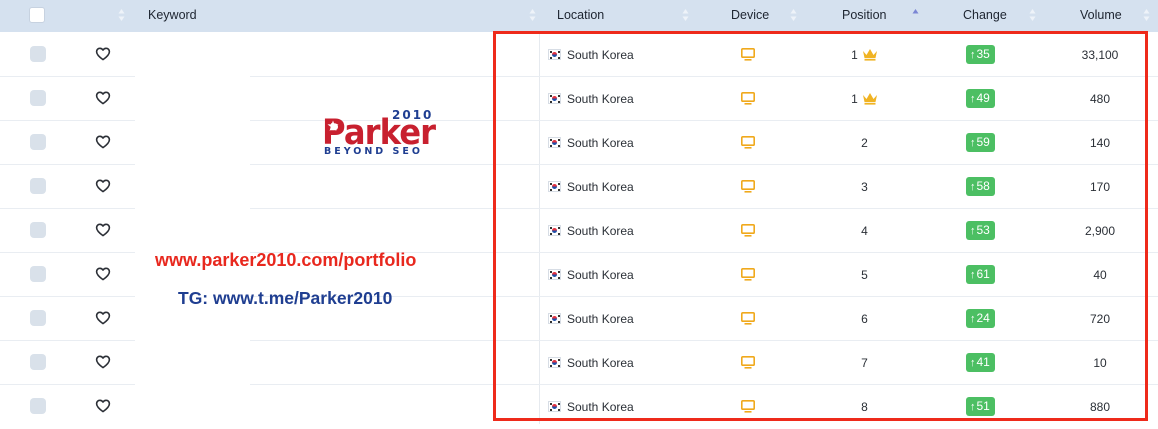 Image resolution: width=1158 pixels, height=429 pixels. I want to click on change-badge: ↑53, so click(980, 230).